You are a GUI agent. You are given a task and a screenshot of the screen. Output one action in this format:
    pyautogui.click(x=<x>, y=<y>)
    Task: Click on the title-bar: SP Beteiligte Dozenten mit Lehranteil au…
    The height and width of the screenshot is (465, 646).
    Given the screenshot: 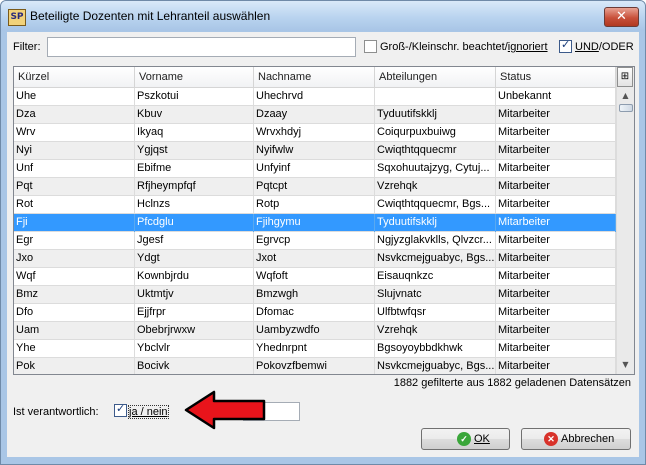 What is the action you would take?
    pyautogui.click(x=323, y=16)
    